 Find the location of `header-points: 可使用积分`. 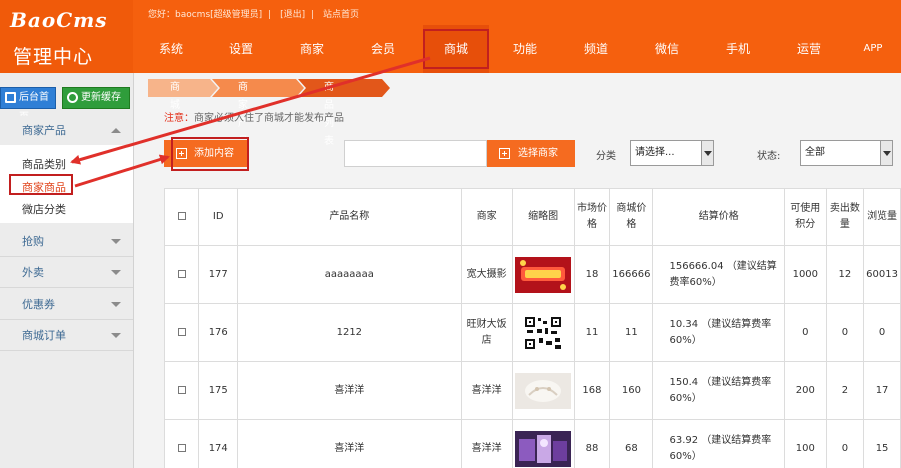

header-points: 可使用积分 is located at coordinates (805, 217).